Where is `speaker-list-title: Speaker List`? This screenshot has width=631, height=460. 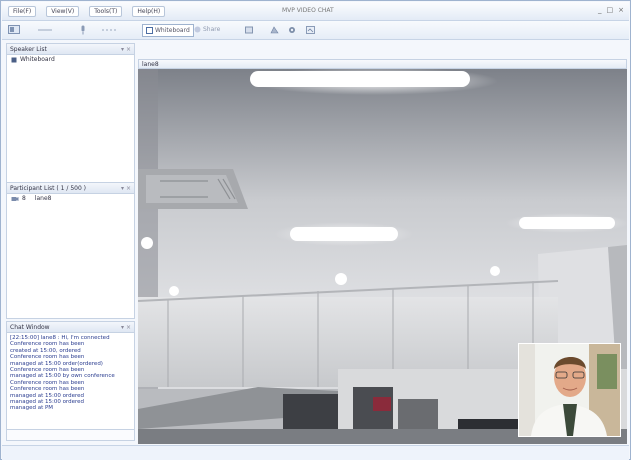 speaker-list-title: Speaker List is located at coordinates (28, 49).